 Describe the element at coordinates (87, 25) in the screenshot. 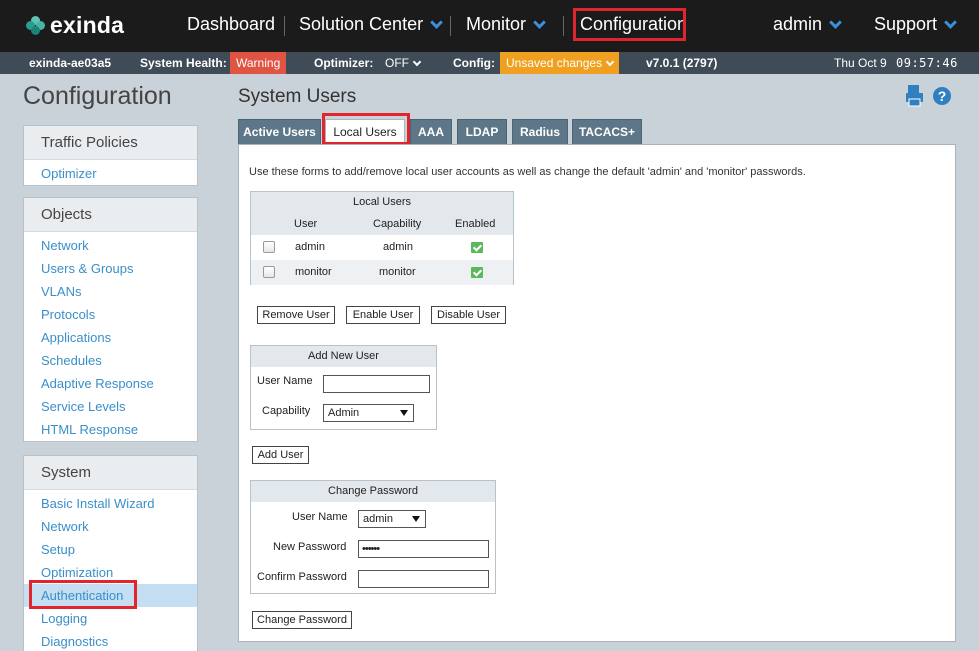

I see `brand-name: exinda` at that location.